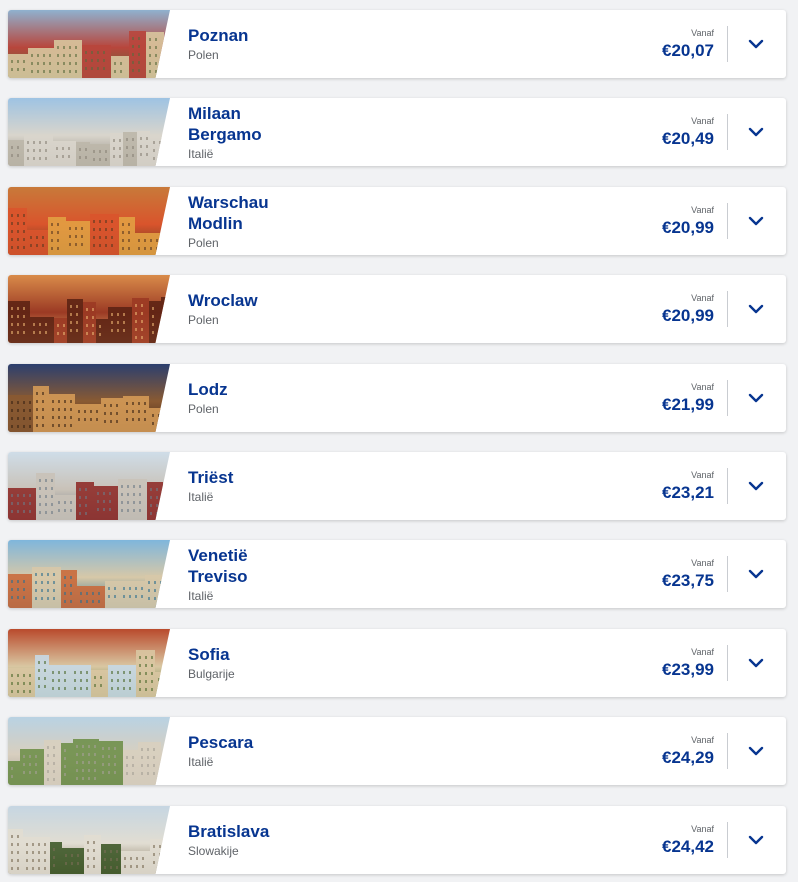 The width and height of the screenshot is (798, 882). I want to click on city-name: Lodz, so click(208, 389).